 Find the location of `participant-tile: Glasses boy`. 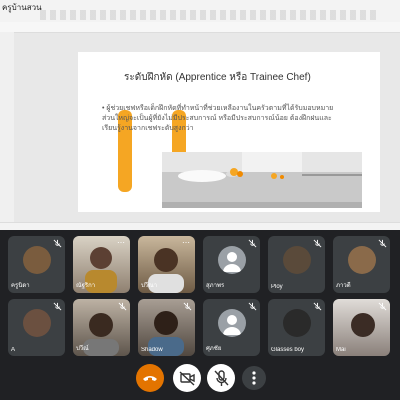

participant-tile: Glasses boy is located at coordinates (296, 327).